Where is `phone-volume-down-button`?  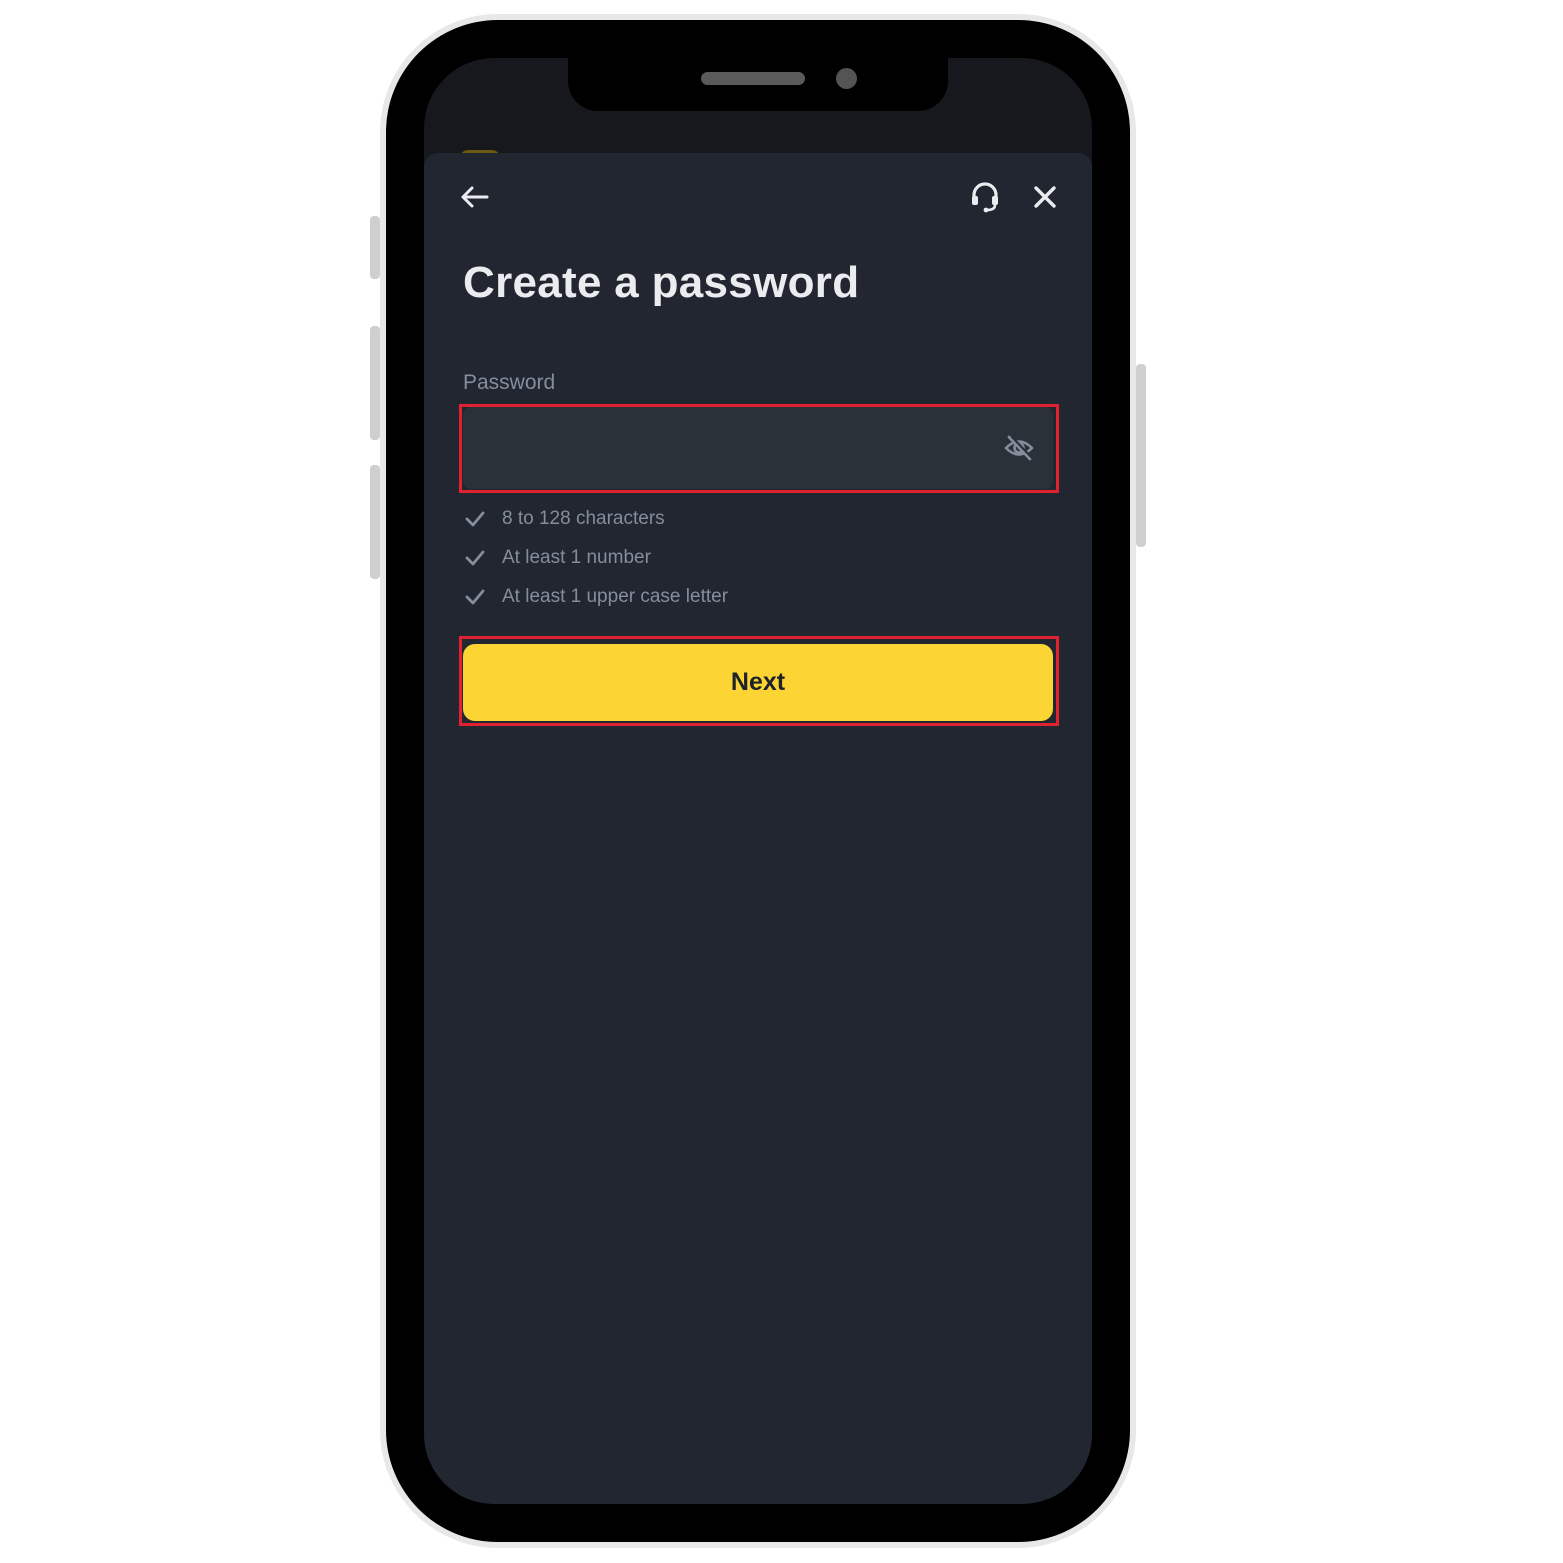 phone-volume-down-button is located at coordinates (375, 522).